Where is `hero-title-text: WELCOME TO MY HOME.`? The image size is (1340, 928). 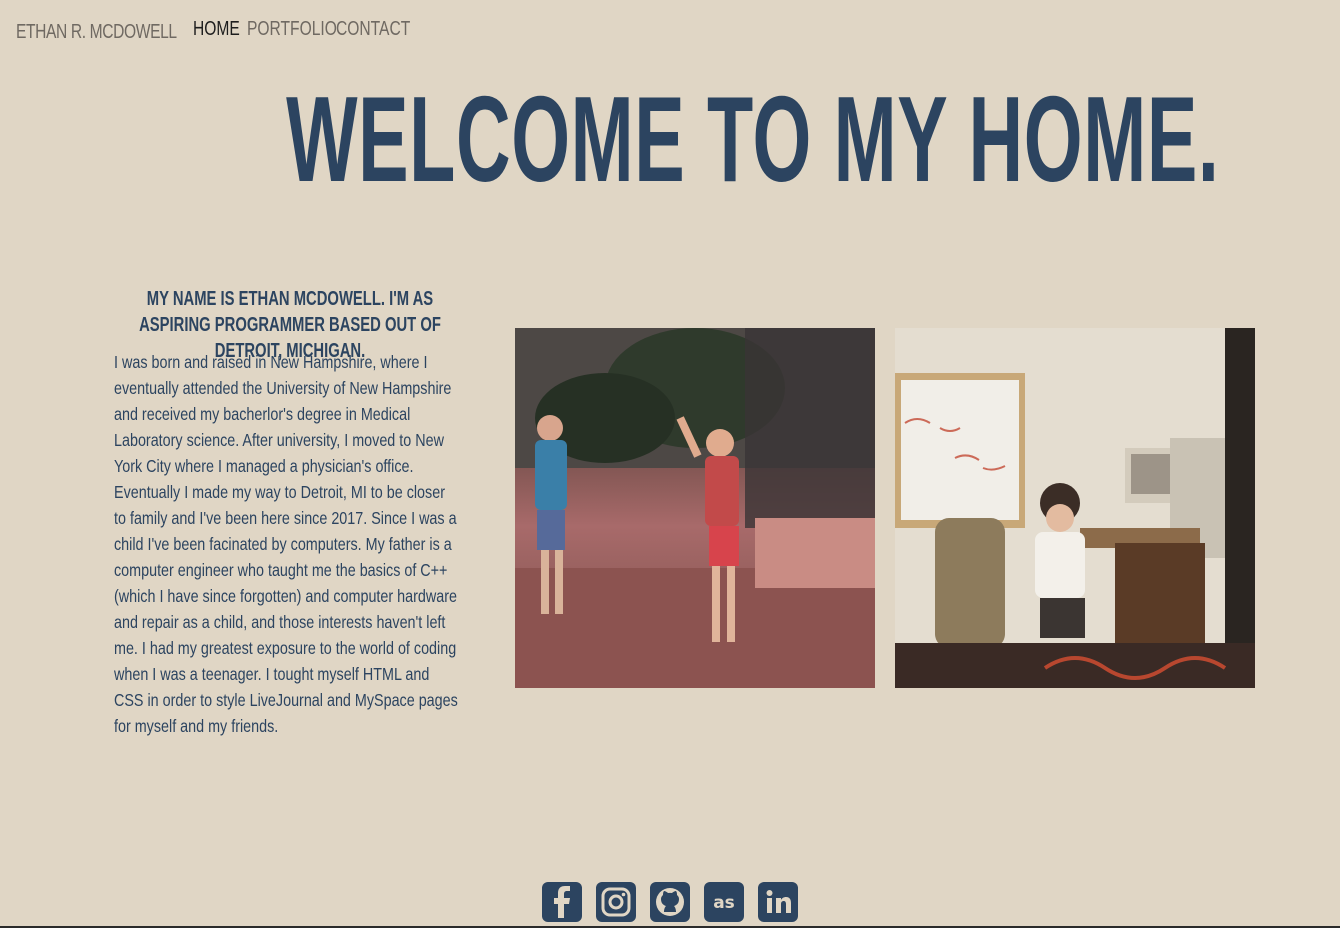 hero-title-text: WELCOME TO MY HOME. is located at coordinates (753, 139).